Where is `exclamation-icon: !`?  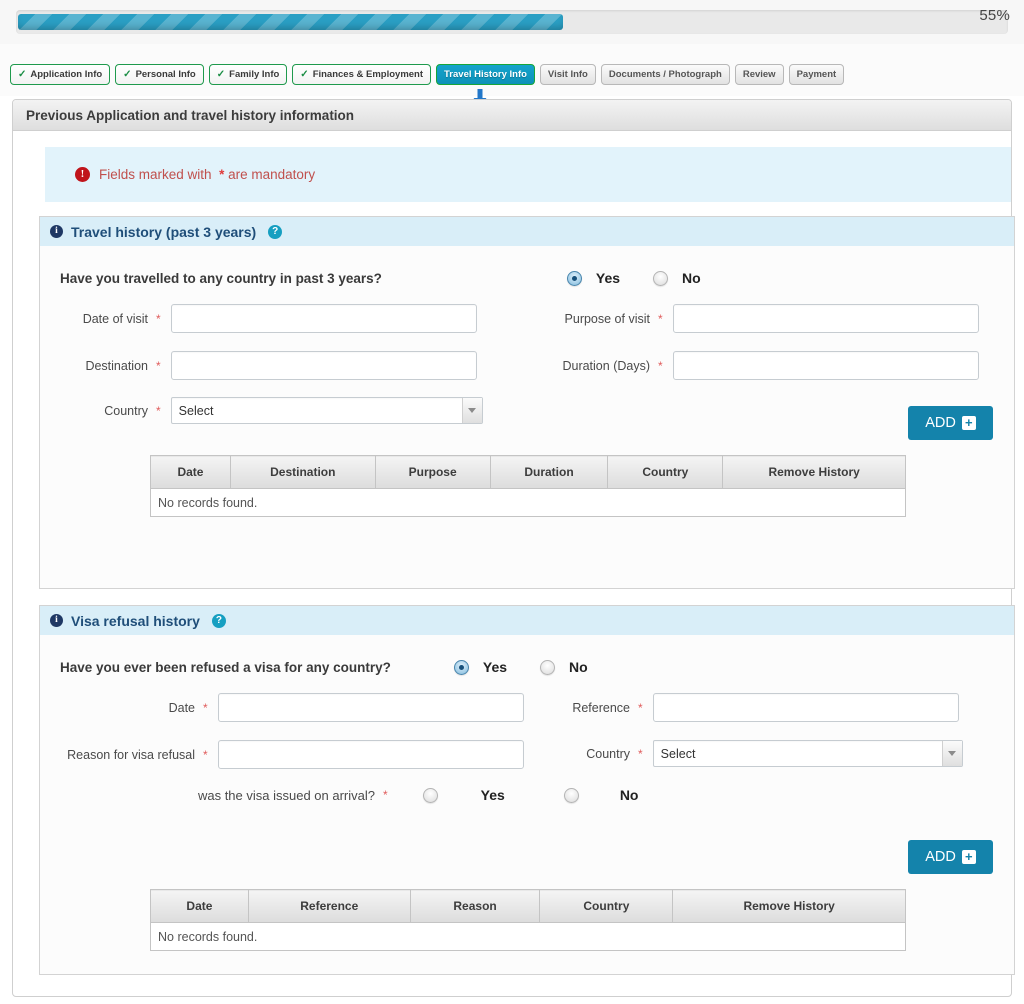 exclamation-icon: ! is located at coordinates (82, 174).